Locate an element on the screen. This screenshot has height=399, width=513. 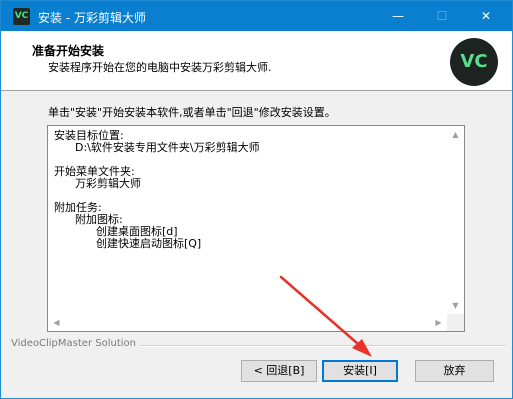
scroll-left-icon: ◀ is located at coordinates (56, 322).